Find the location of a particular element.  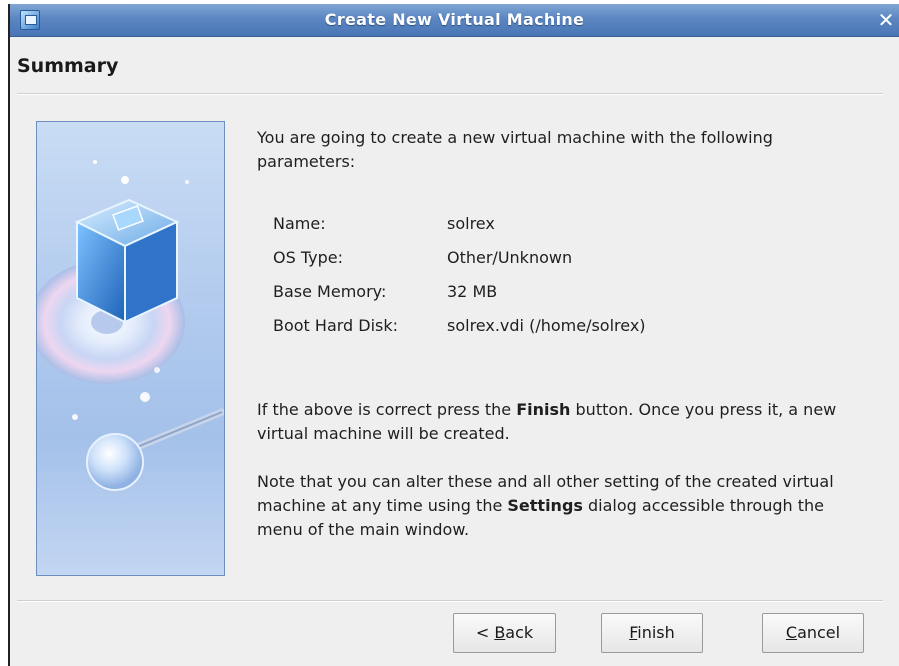

param-label: OS Type: is located at coordinates (308, 257).